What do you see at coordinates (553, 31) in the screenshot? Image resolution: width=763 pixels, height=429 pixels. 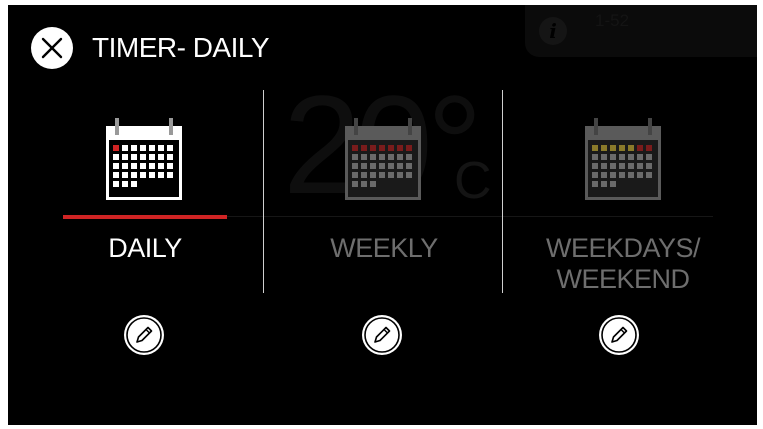 I see `info-icon: i` at bounding box center [553, 31].